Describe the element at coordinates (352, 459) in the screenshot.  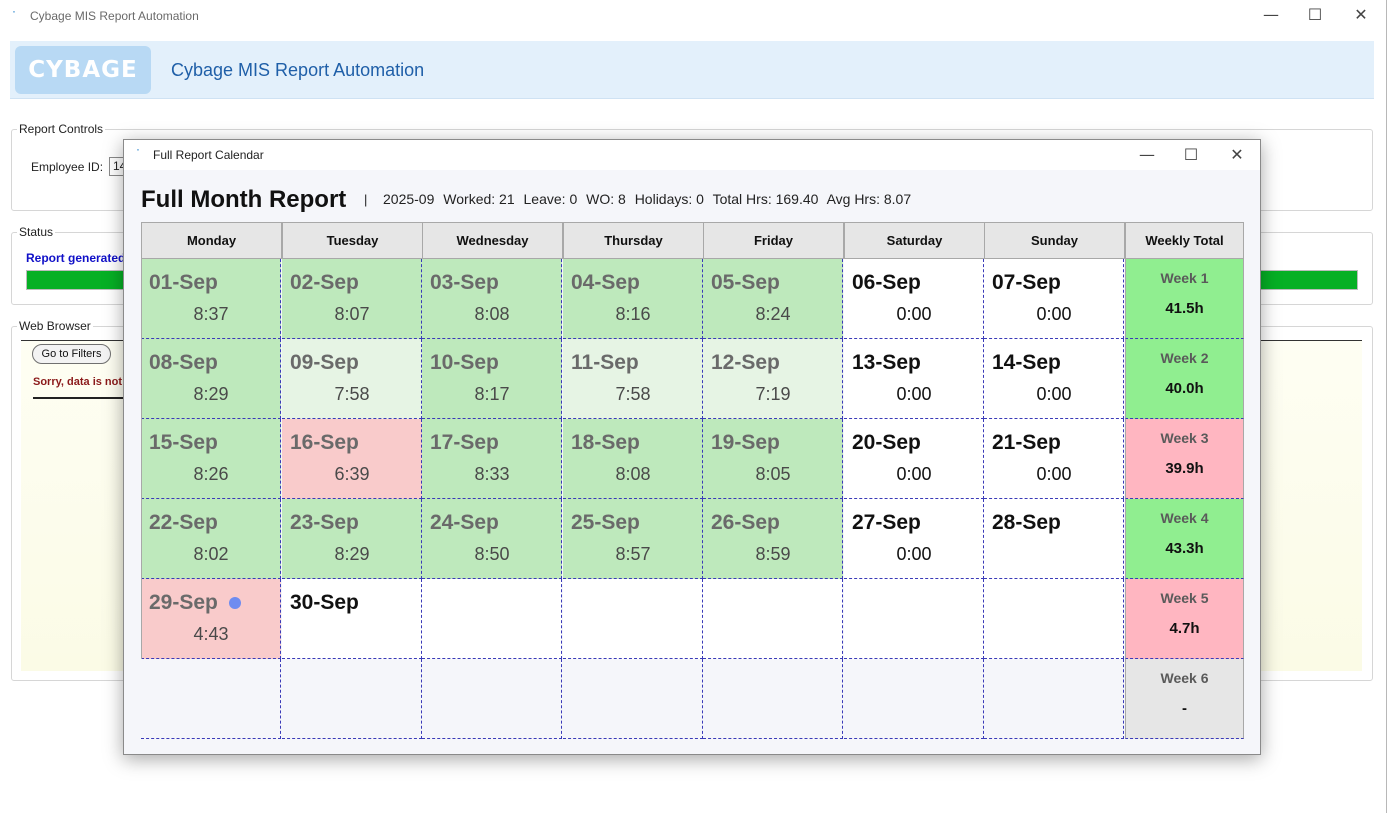
I see `day-cell: 16-Sep 6:39` at that location.